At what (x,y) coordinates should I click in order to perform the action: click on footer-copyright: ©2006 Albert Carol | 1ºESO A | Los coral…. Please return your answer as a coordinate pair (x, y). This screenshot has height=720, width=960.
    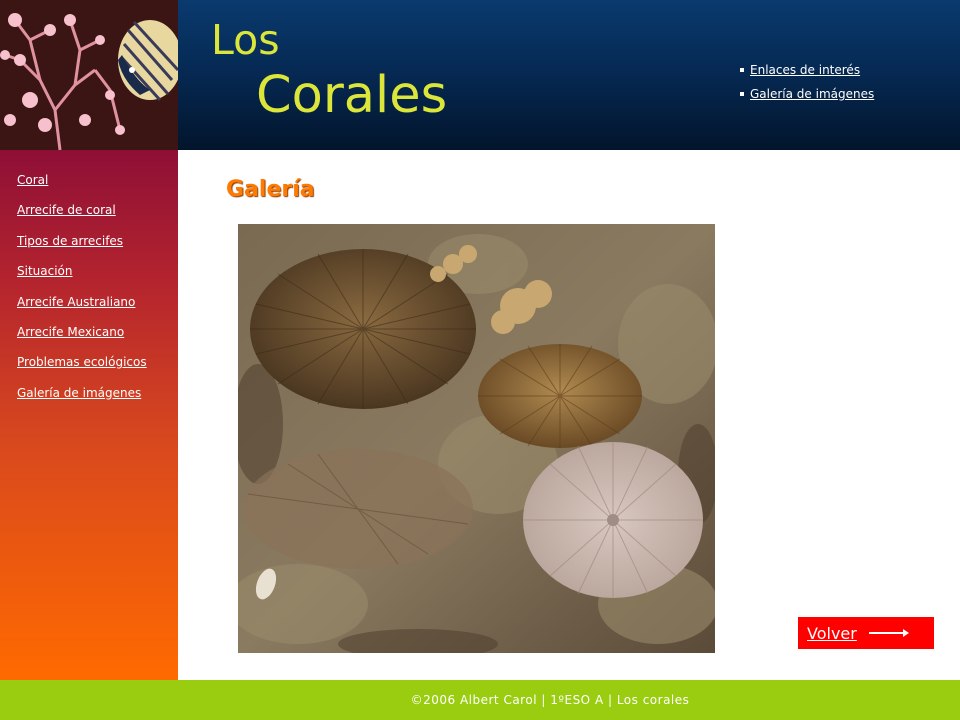
    Looking at the image, I should click on (550, 700).